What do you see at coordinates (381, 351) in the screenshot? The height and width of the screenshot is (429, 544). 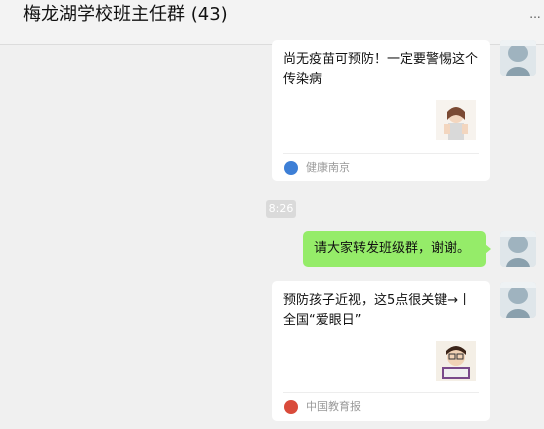 I see `article-card: 预防孩子近视，这5点很关键→丨全国“爱眼日” 中国教育报` at bounding box center [381, 351].